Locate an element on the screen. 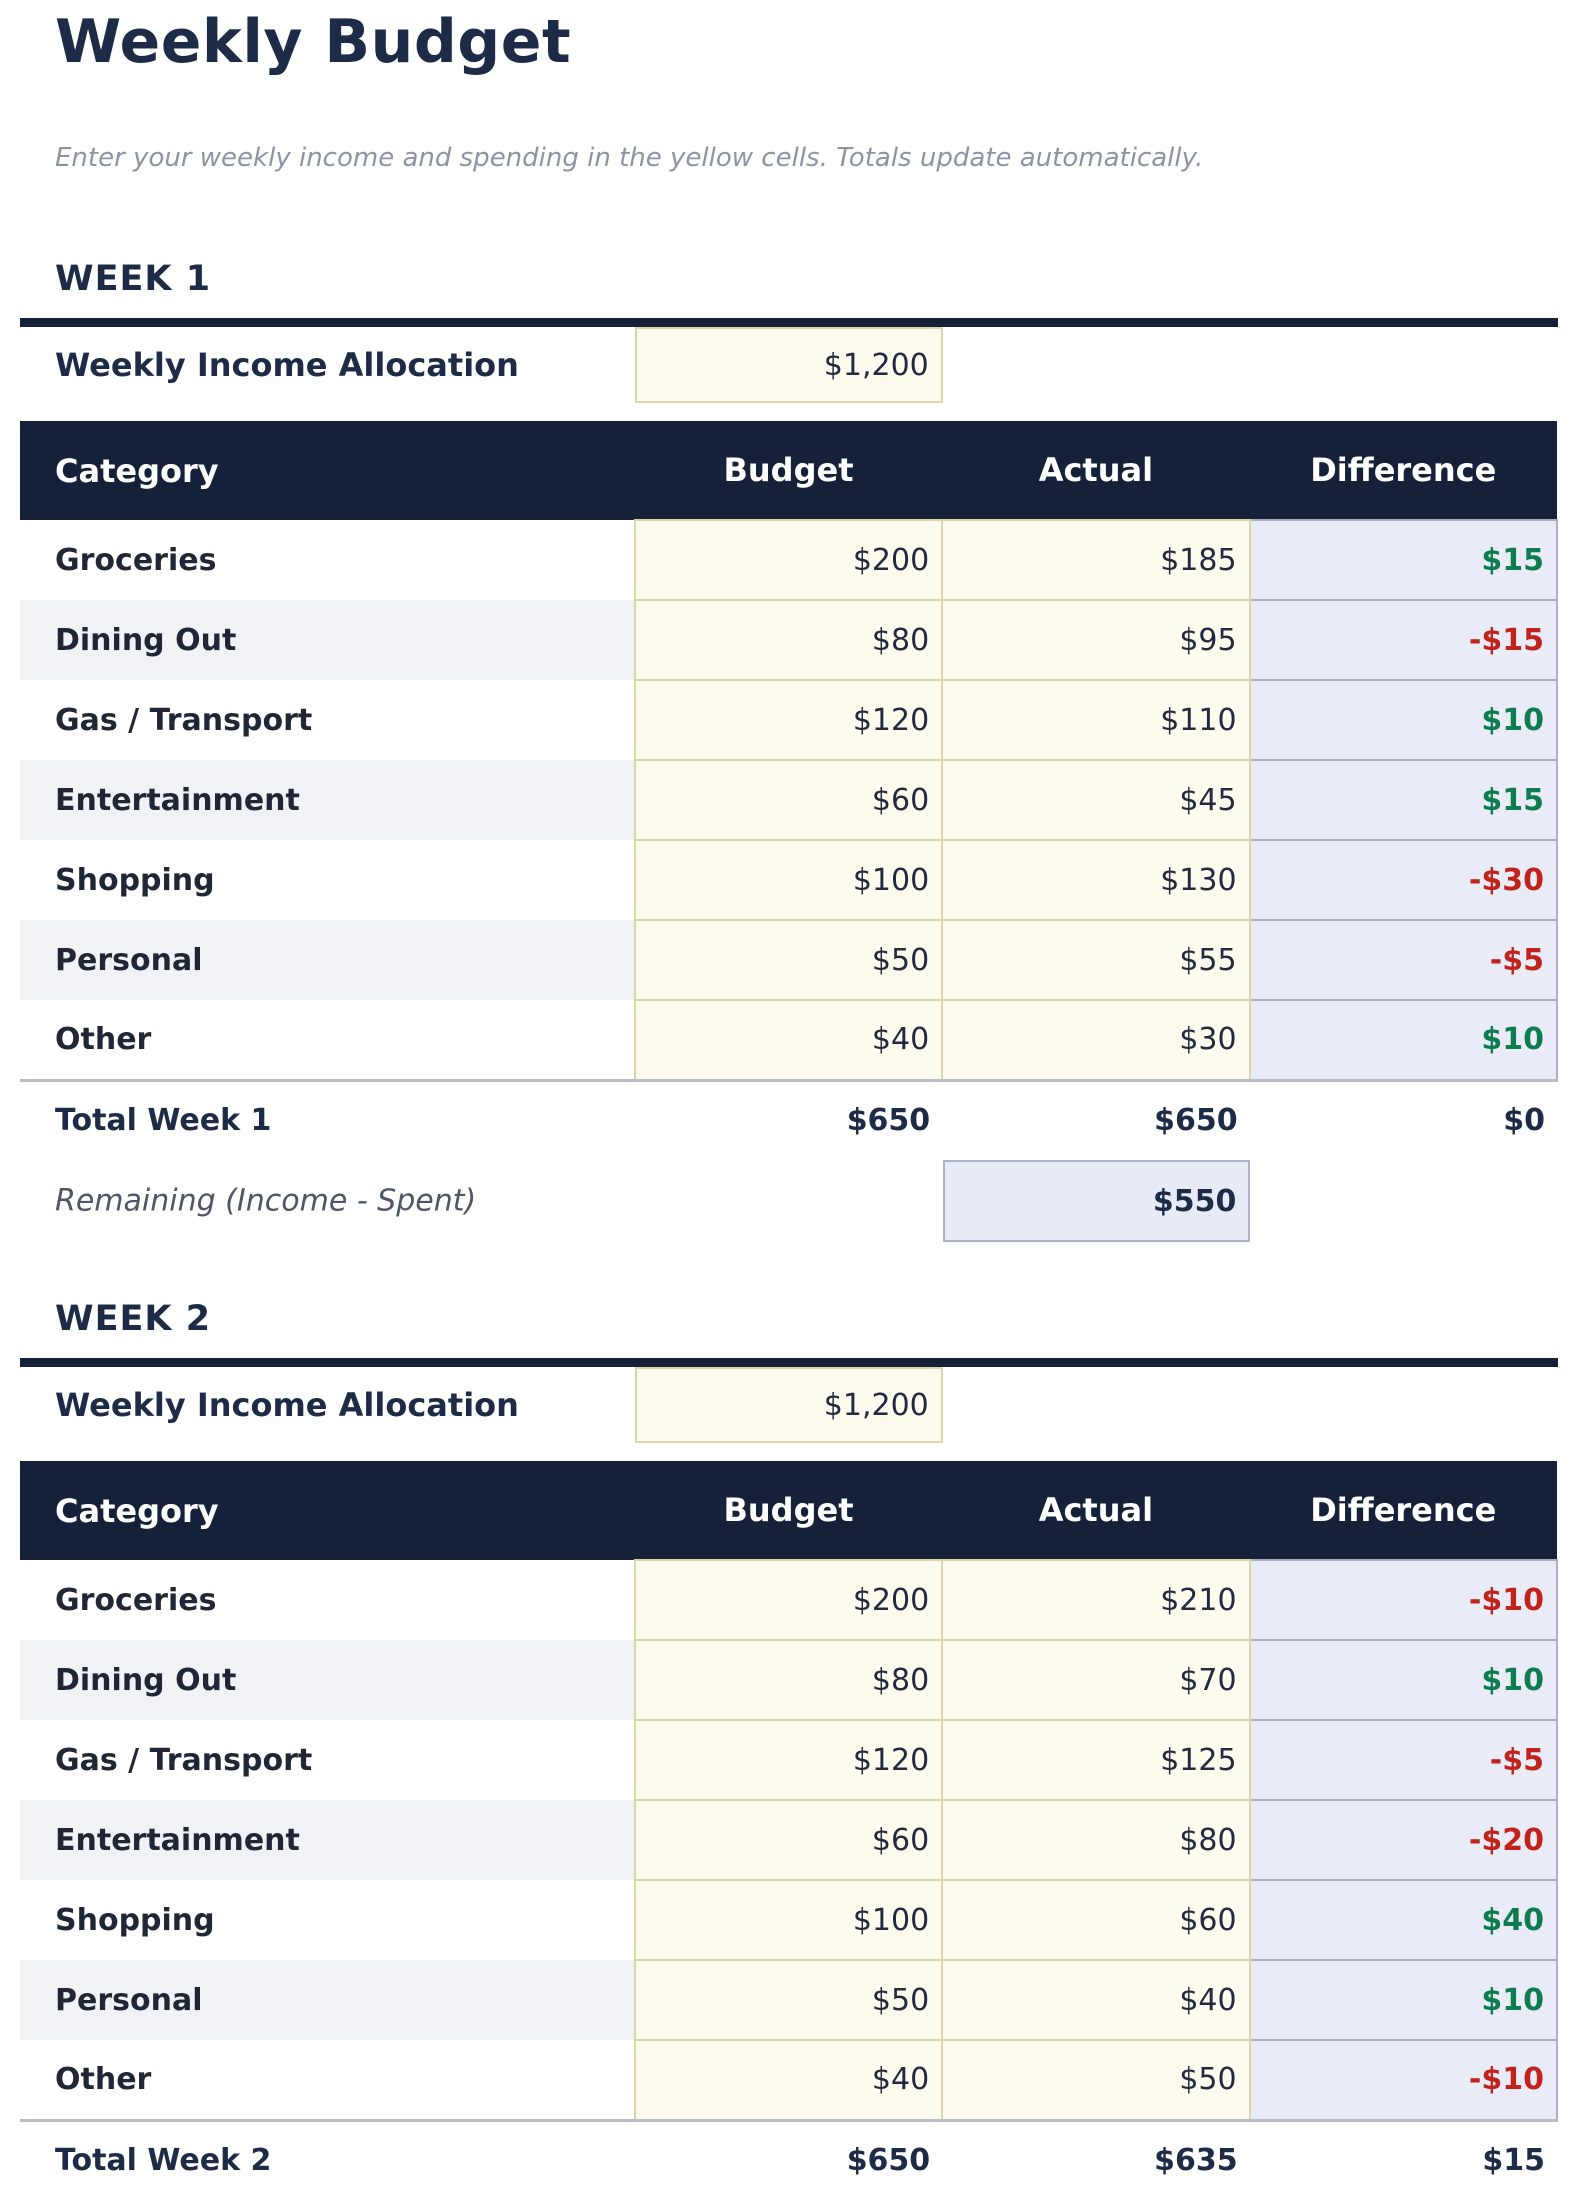  table-row: Other $40 $50 -$10 is located at coordinates (789, 2080).